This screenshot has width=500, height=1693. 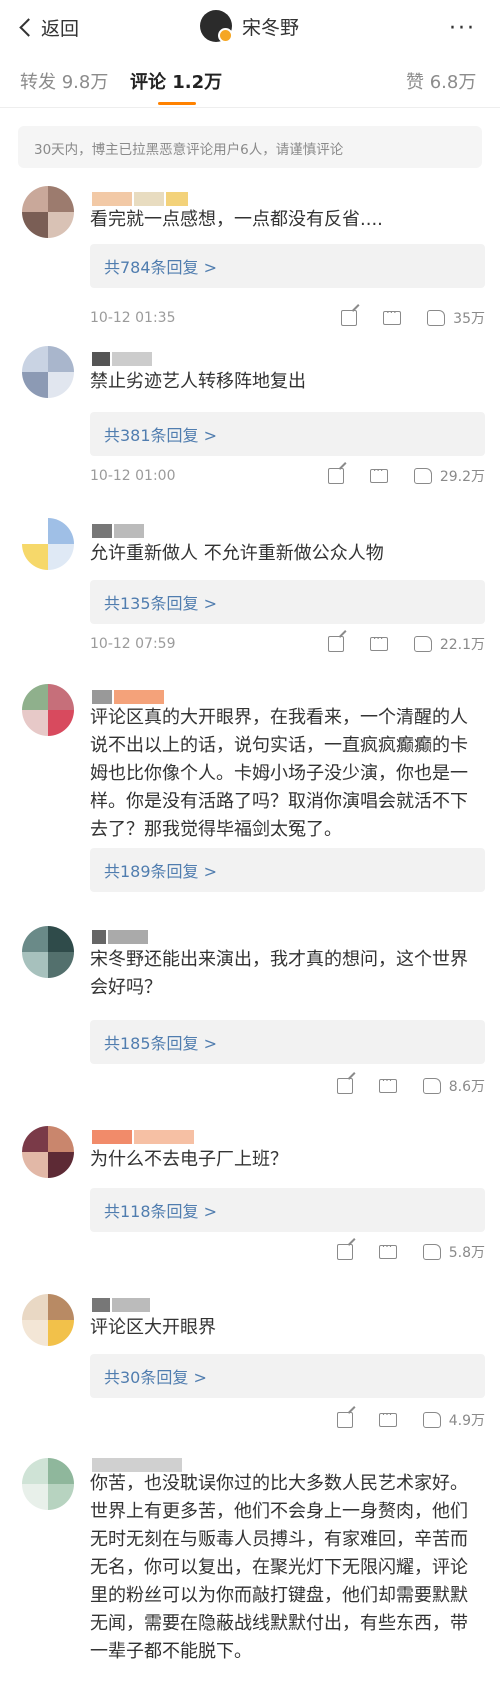 I want to click on tab-label: 评论, so click(x=148, y=82).